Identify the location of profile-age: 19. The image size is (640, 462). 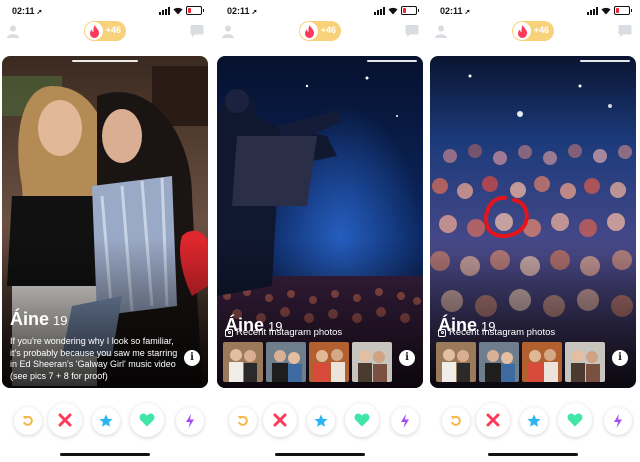
(60, 320).